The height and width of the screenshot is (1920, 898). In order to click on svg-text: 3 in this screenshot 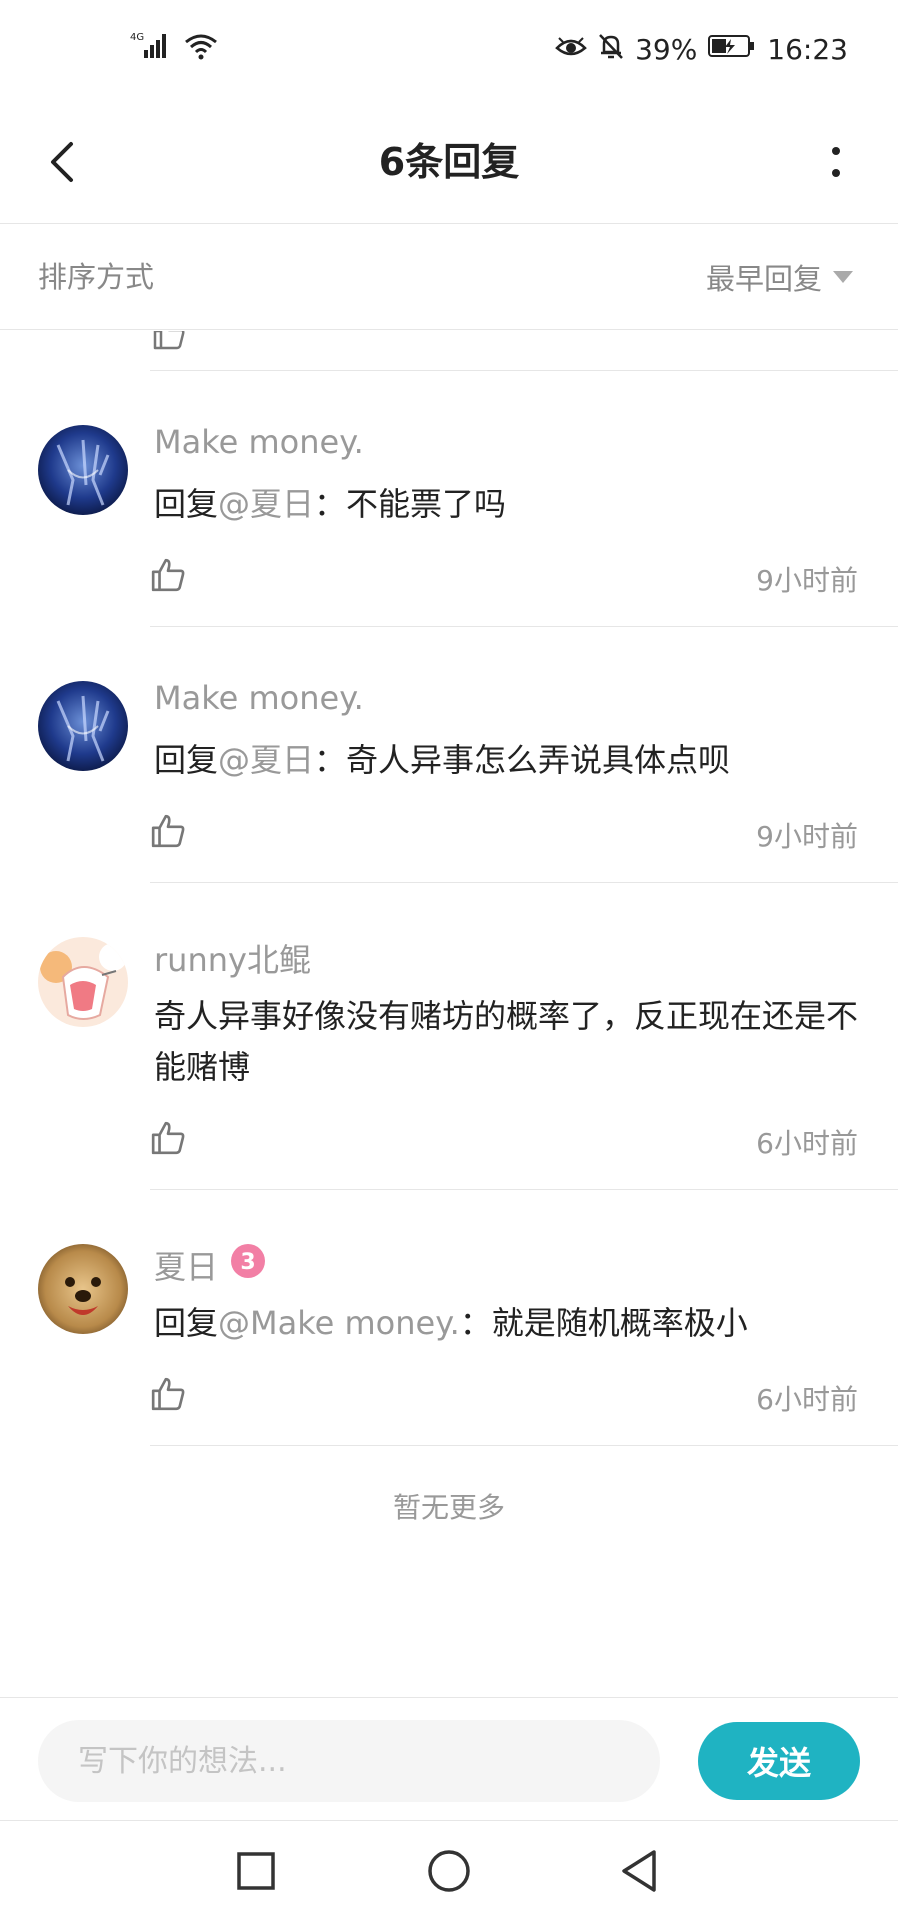, I will do `click(247, 1262)`.